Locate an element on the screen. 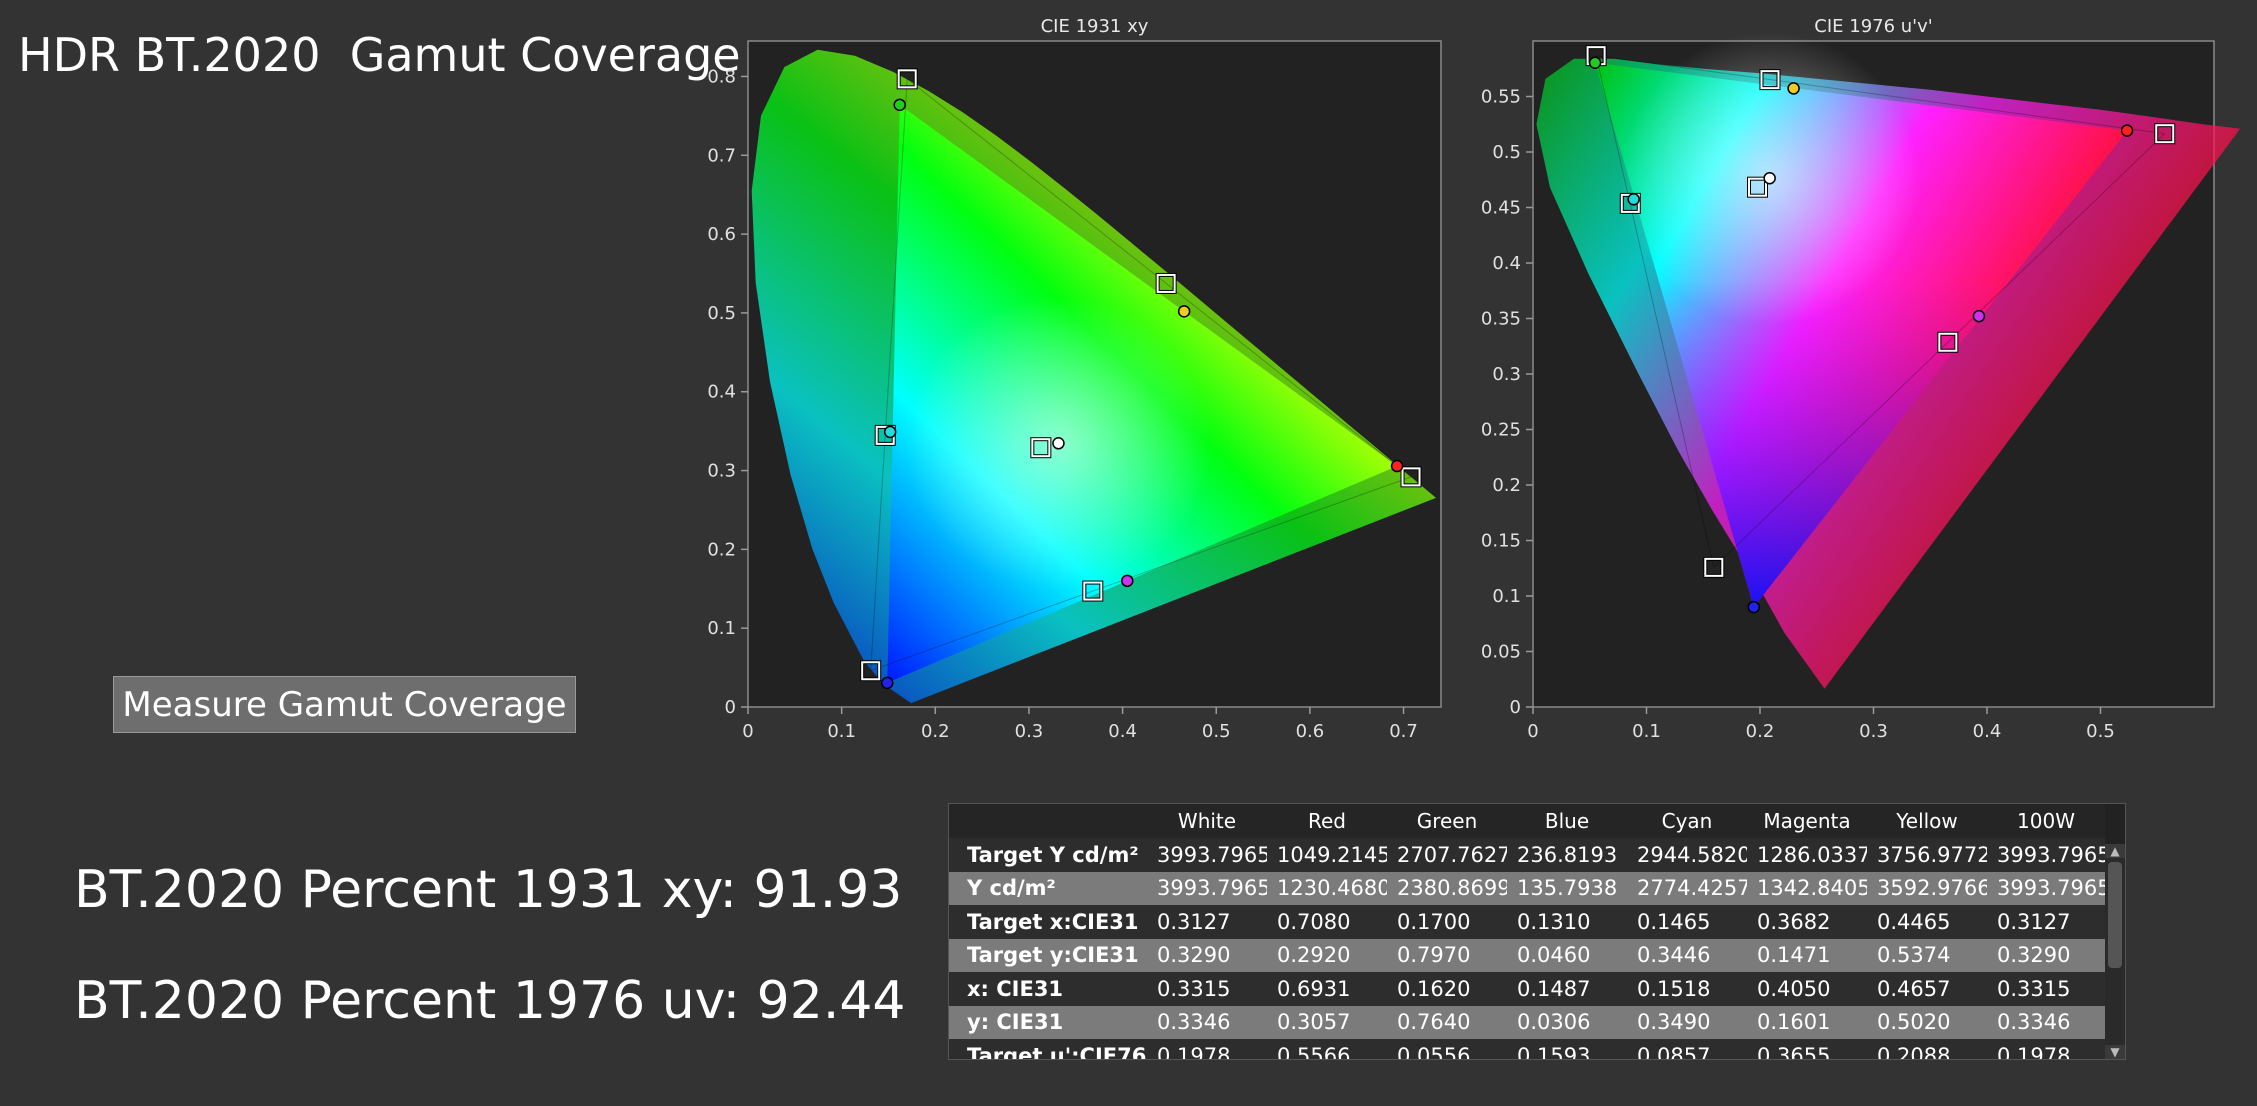 Image resolution: width=2257 pixels, height=1106 pixels. y-tick-label: 0.3 is located at coordinates (721, 471).